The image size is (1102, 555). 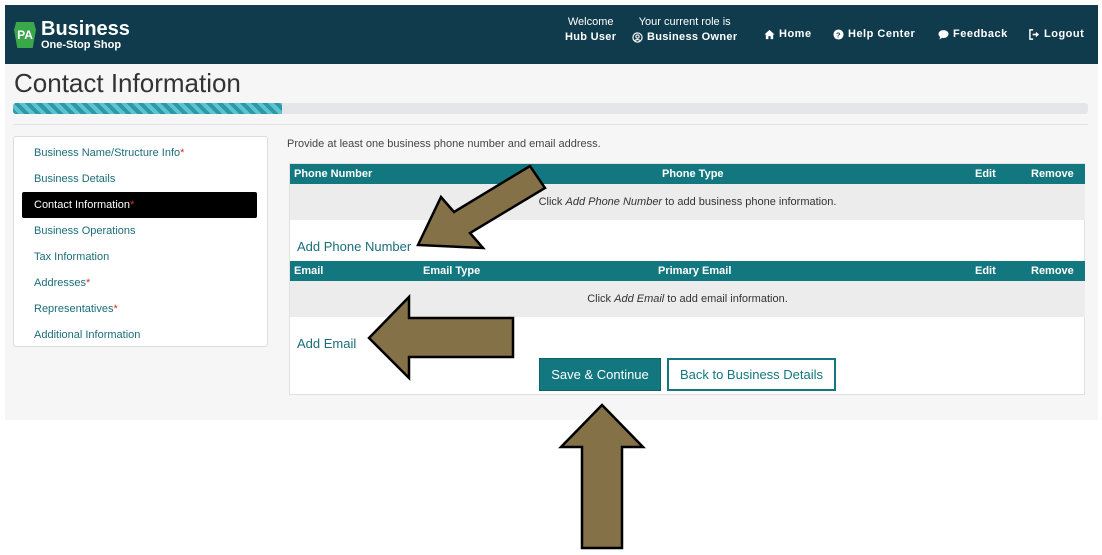 I want to click on empty-text-emphasis: Add Email, so click(x=639, y=299).